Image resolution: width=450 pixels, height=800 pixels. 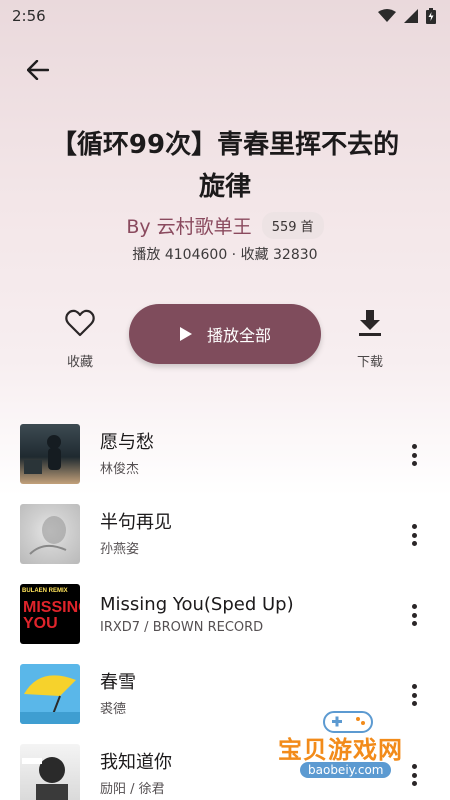 I want to click on battery-icon, so click(x=431, y=16).